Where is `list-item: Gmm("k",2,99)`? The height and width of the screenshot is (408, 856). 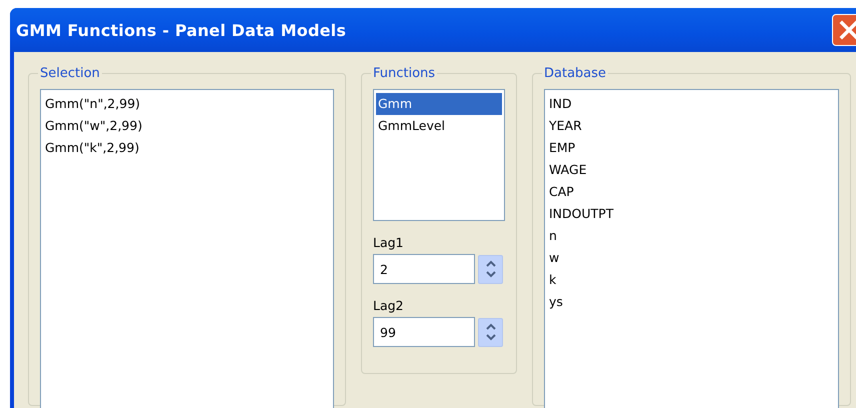
list-item: Gmm("k",2,99) is located at coordinates (187, 148).